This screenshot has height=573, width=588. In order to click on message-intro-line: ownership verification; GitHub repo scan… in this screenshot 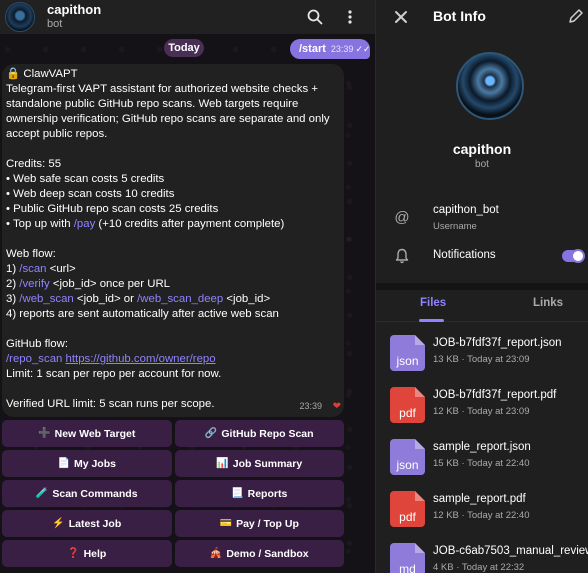, I will do `click(168, 119)`.